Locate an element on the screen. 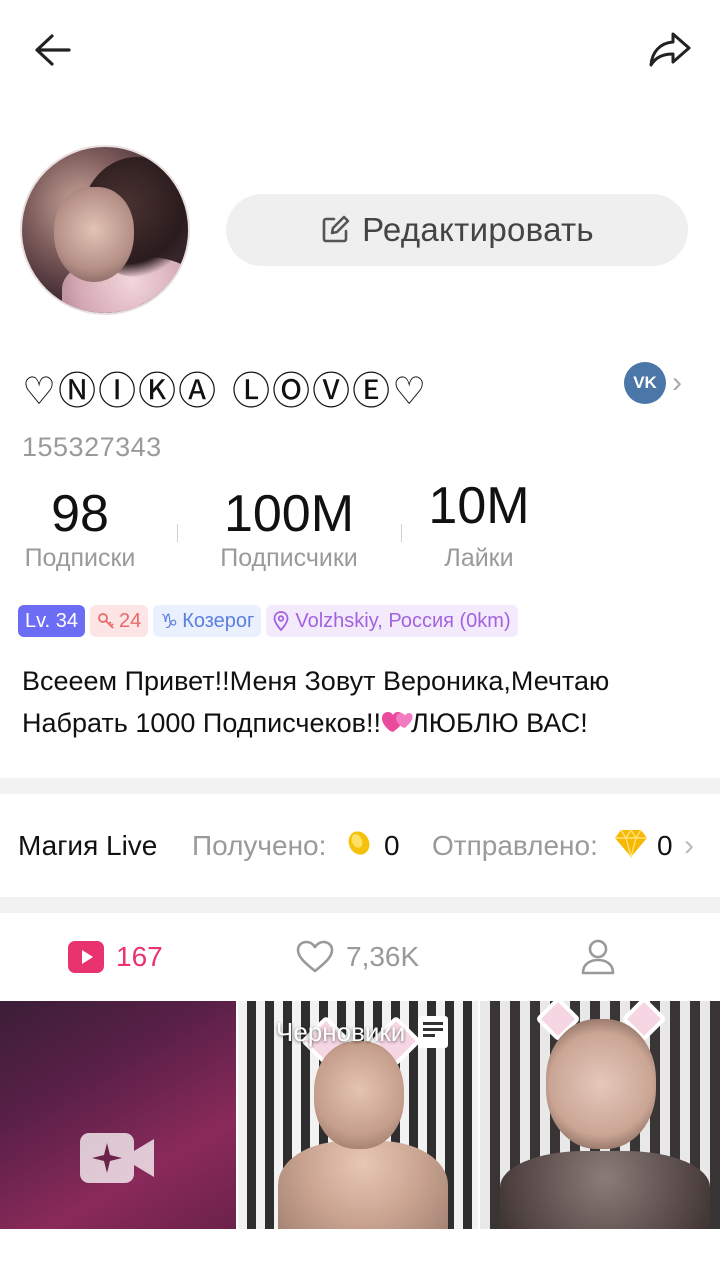 The image size is (720, 1280). fragments-badge-label: 24 is located at coordinates (130, 620).